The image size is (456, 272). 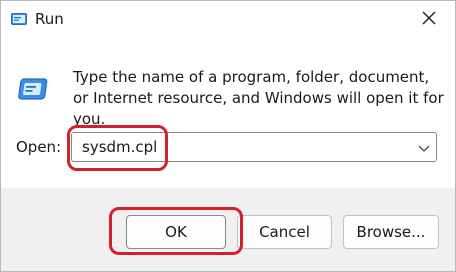 I want to click on window-title: Run, so click(x=49, y=19).